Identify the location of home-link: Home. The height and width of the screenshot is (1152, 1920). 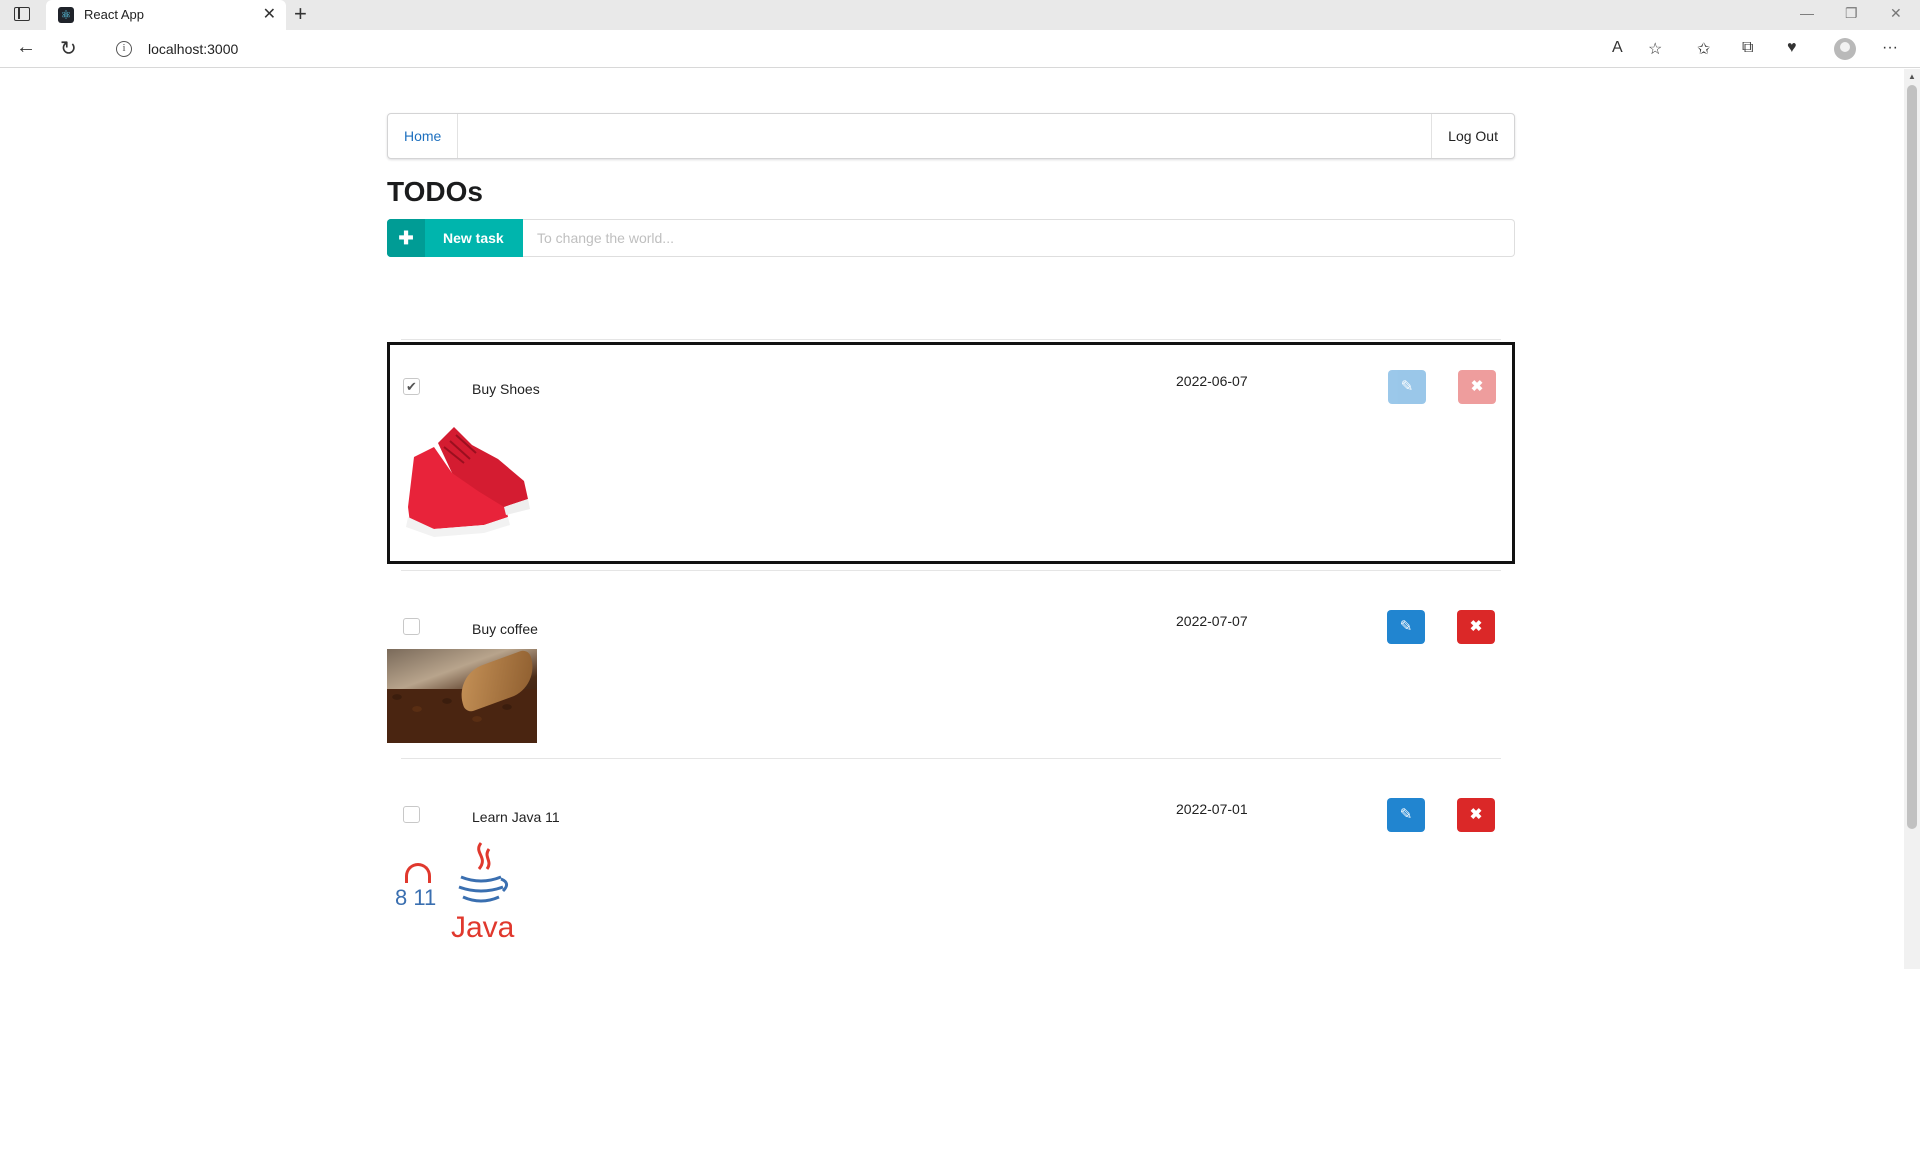
(423, 136).